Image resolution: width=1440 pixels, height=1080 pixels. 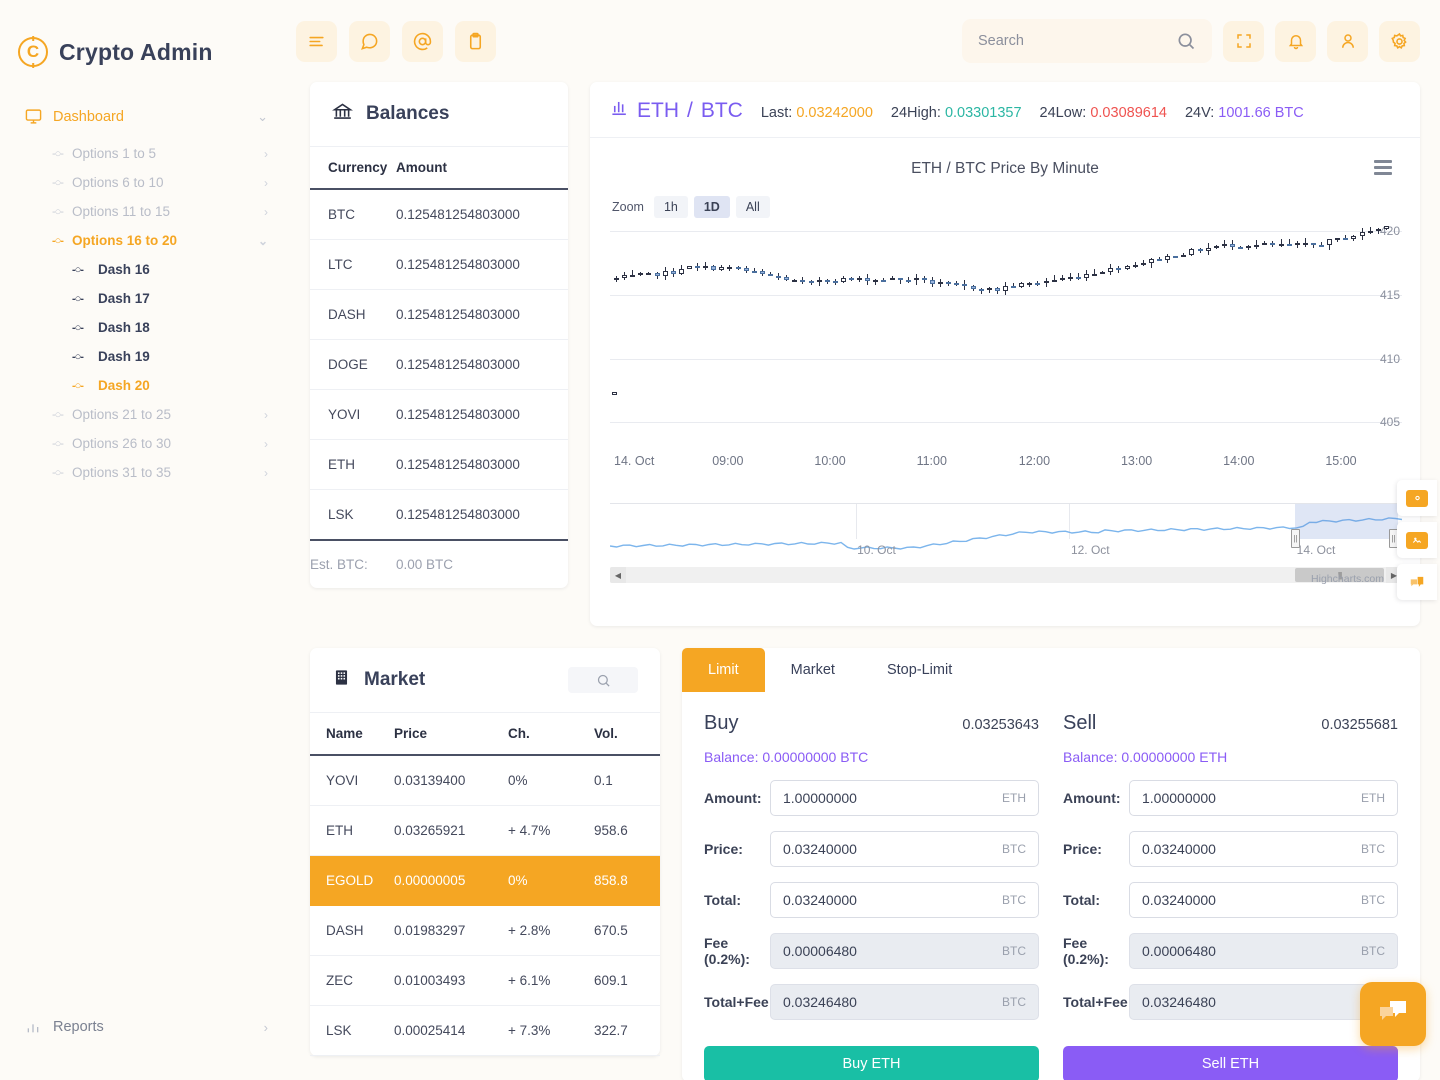 I want to click on buy-total-input, so click(x=888, y=900).